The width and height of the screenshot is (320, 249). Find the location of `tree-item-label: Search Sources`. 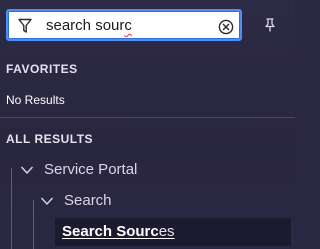

tree-item-label: Search Sources is located at coordinates (118, 231).